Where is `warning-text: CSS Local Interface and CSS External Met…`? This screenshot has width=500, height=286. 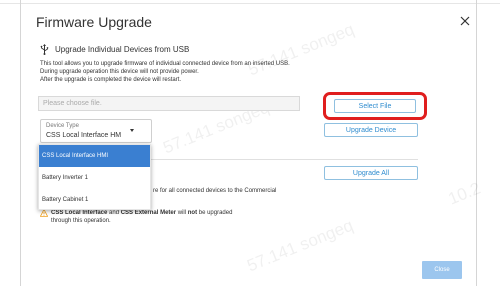
warning-text: CSS Local Interface and CSS External Met… is located at coordinates (141, 217).